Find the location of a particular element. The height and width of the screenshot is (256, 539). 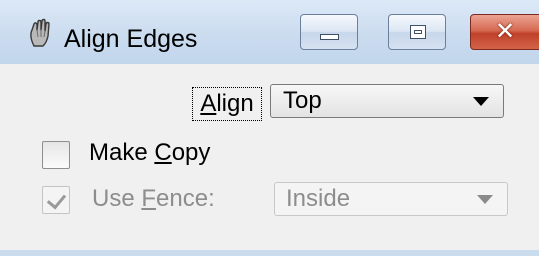

microstation-hand-icon is located at coordinates (40, 32).